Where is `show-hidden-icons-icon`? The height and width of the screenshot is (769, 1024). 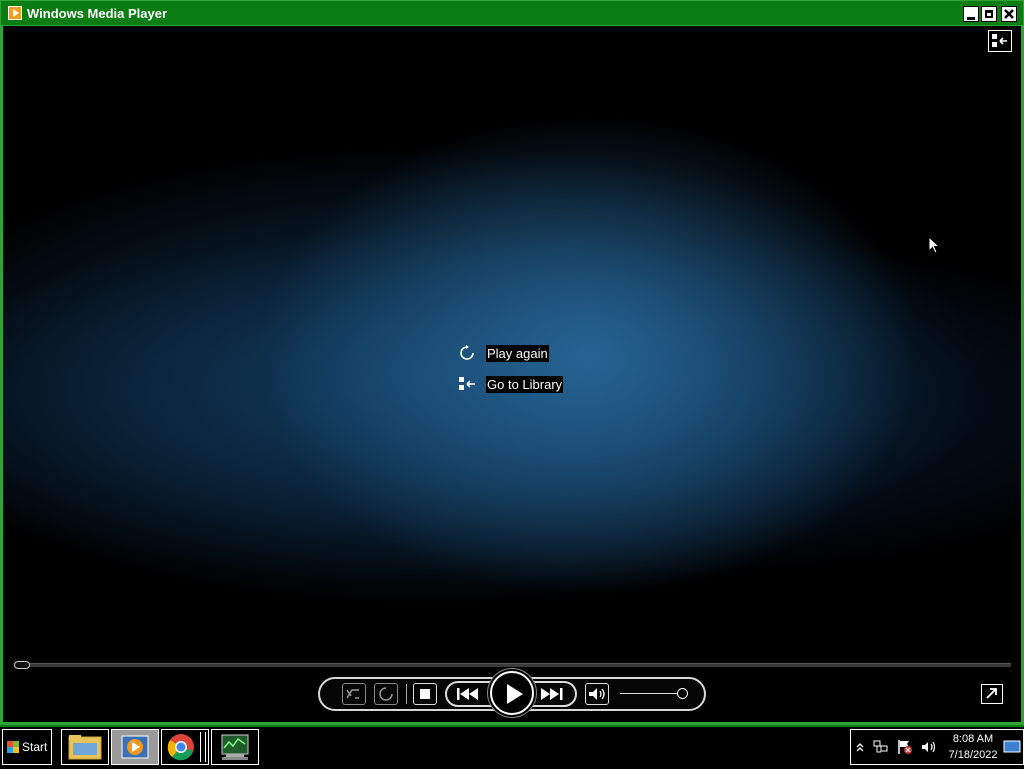 show-hidden-icons-icon is located at coordinates (860, 747).